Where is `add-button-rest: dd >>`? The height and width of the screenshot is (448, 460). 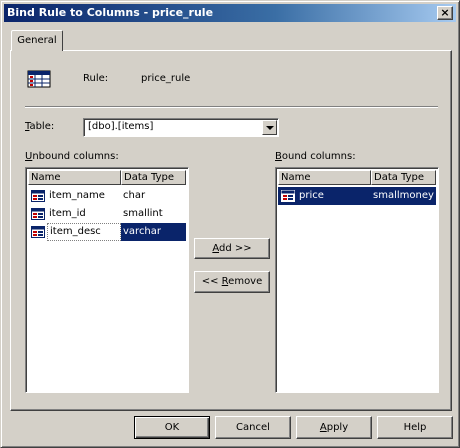
add-button-rest: dd >> is located at coordinates (235, 248).